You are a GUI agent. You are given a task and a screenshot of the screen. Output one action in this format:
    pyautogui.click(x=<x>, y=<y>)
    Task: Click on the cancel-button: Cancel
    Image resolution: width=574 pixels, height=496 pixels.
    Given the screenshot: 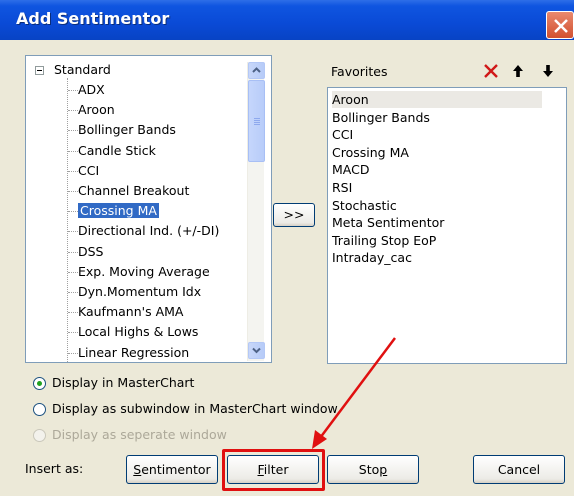 What is the action you would take?
    pyautogui.click(x=519, y=469)
    